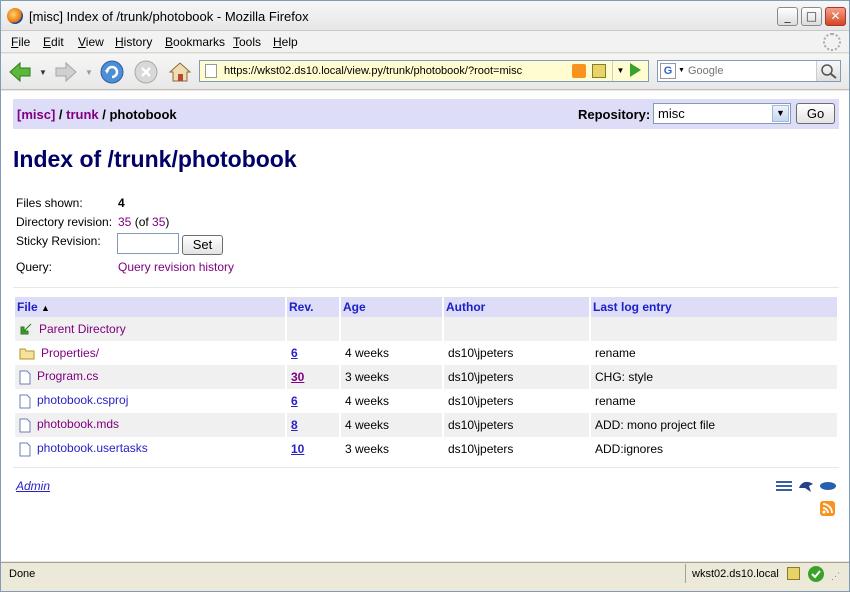 The width and height of the screenshot is (850, 600). What do you see at coordinates (516, 307) in the screenshot?
I see `column-header-author: Author` at bounding box center [516, 307].